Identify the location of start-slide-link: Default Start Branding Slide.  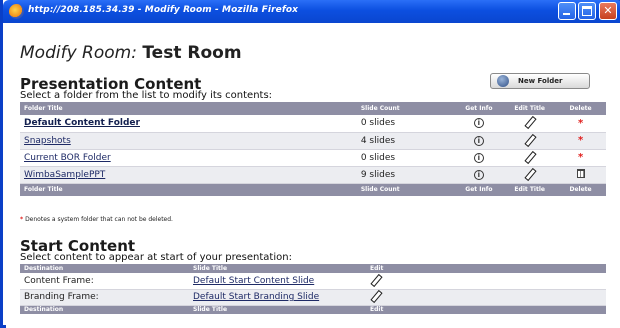
(256, 297).